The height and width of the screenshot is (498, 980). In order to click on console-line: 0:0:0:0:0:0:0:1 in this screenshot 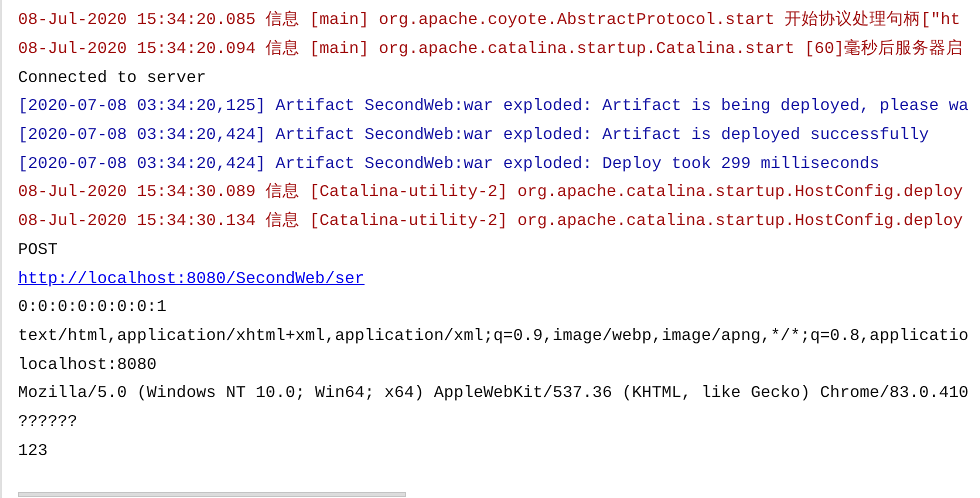, I will do `click(92, 307)`.